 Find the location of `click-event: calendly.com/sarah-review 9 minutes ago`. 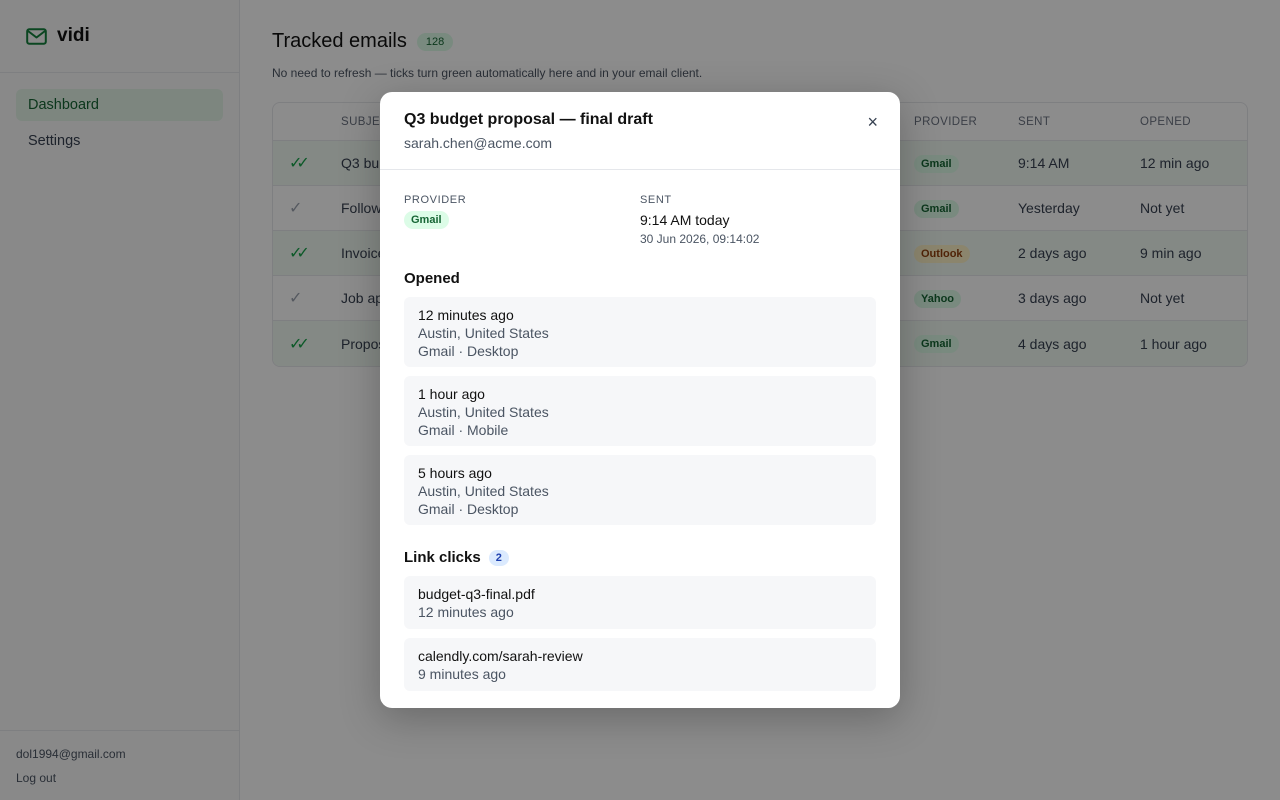

click-event: calendly.com/sarah-review 9 minutes ago is located at coordinates (640, 664).